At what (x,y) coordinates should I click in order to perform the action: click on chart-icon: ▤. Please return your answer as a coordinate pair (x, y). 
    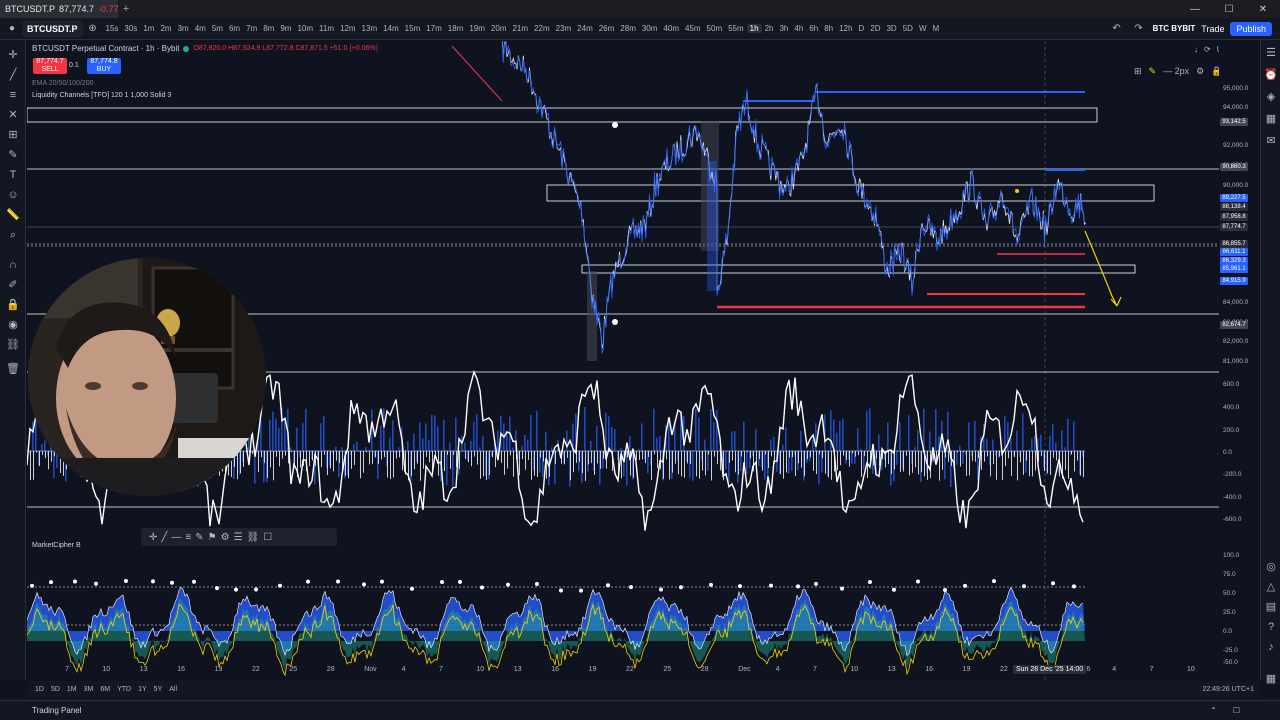
    Looking at the image, I should click on (1271, 607).